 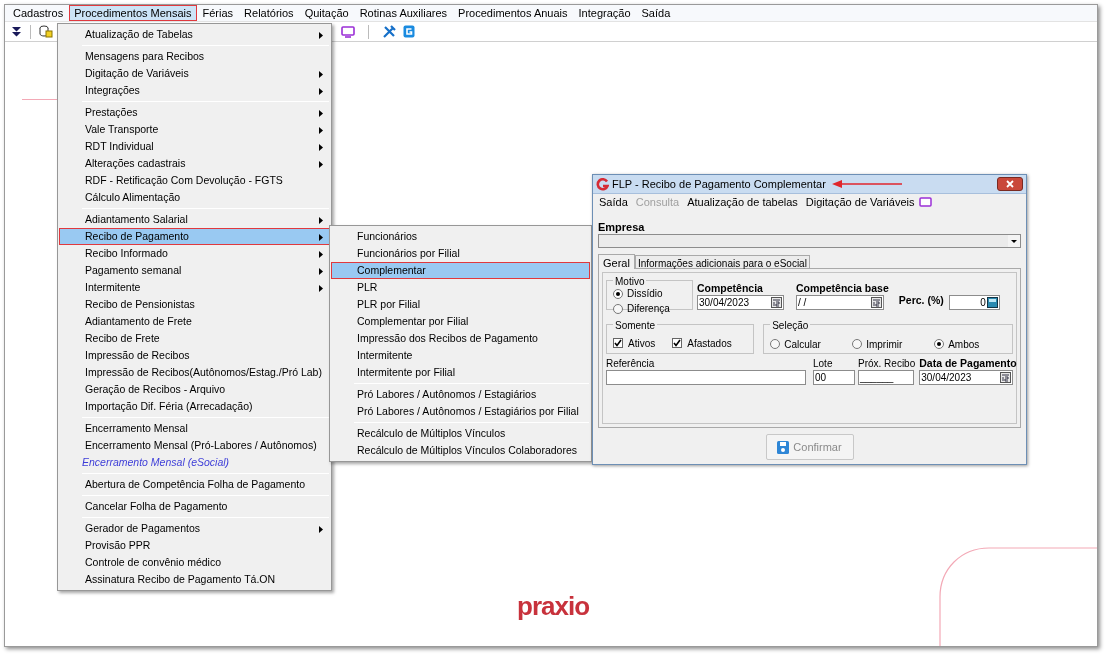 I want to click on menu-item: Recibo de Pagamento, so click(x=194, y=236).